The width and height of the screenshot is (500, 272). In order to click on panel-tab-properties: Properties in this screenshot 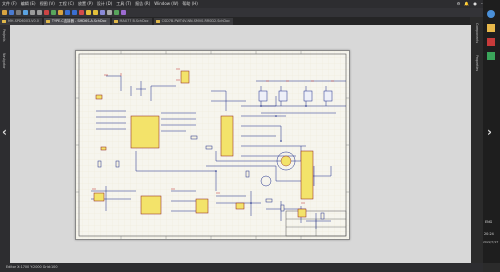, I will do `click(477, 63)`.